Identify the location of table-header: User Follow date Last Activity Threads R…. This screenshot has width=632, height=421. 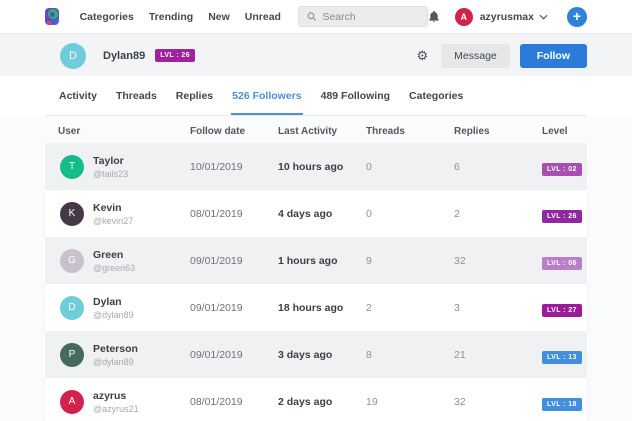
(316, 129).